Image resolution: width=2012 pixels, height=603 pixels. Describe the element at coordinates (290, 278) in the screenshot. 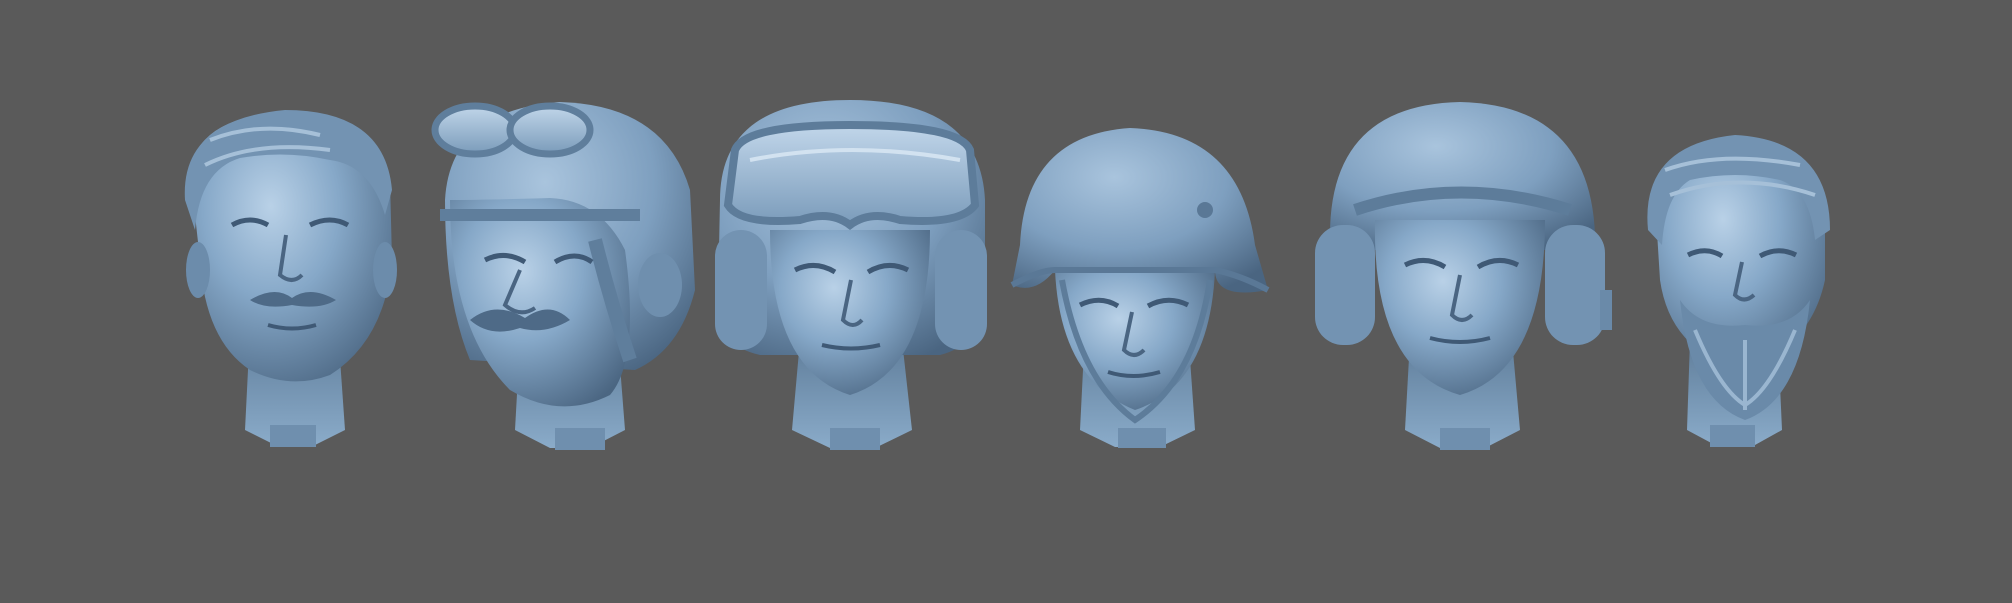

I see `head-model-mustache-hair` at that location.